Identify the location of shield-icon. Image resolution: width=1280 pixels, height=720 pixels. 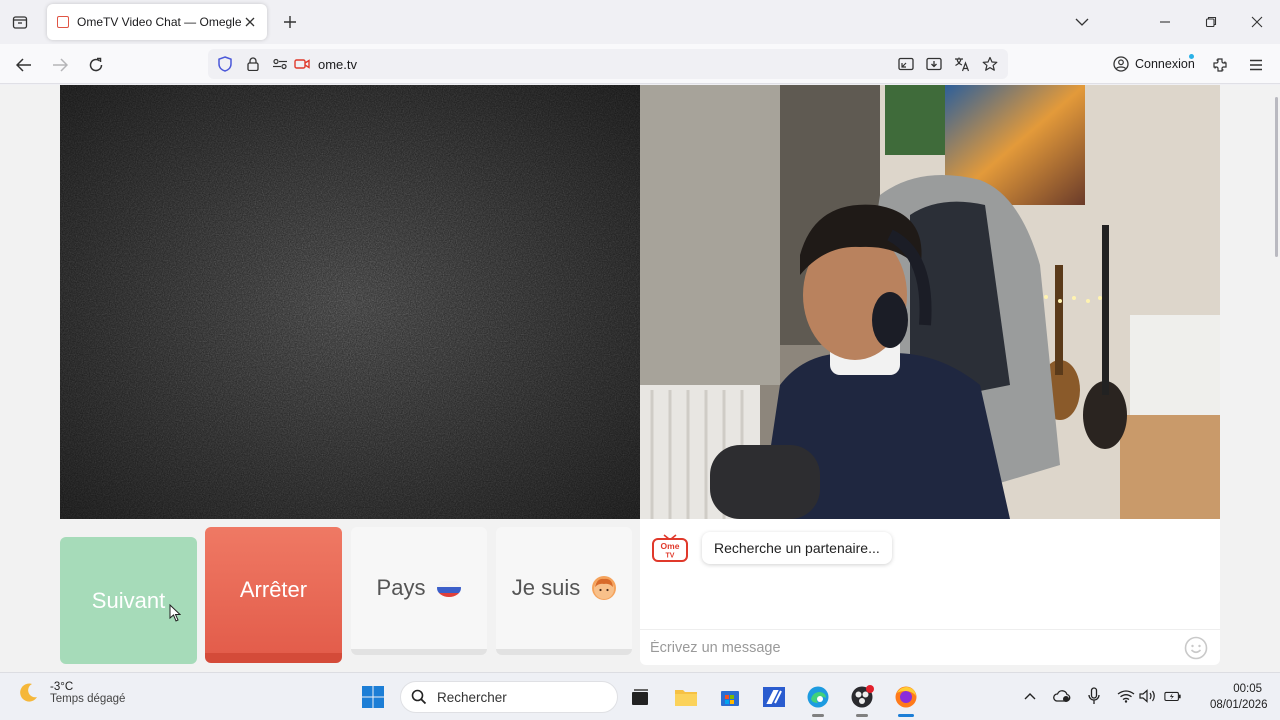
(225, 64).